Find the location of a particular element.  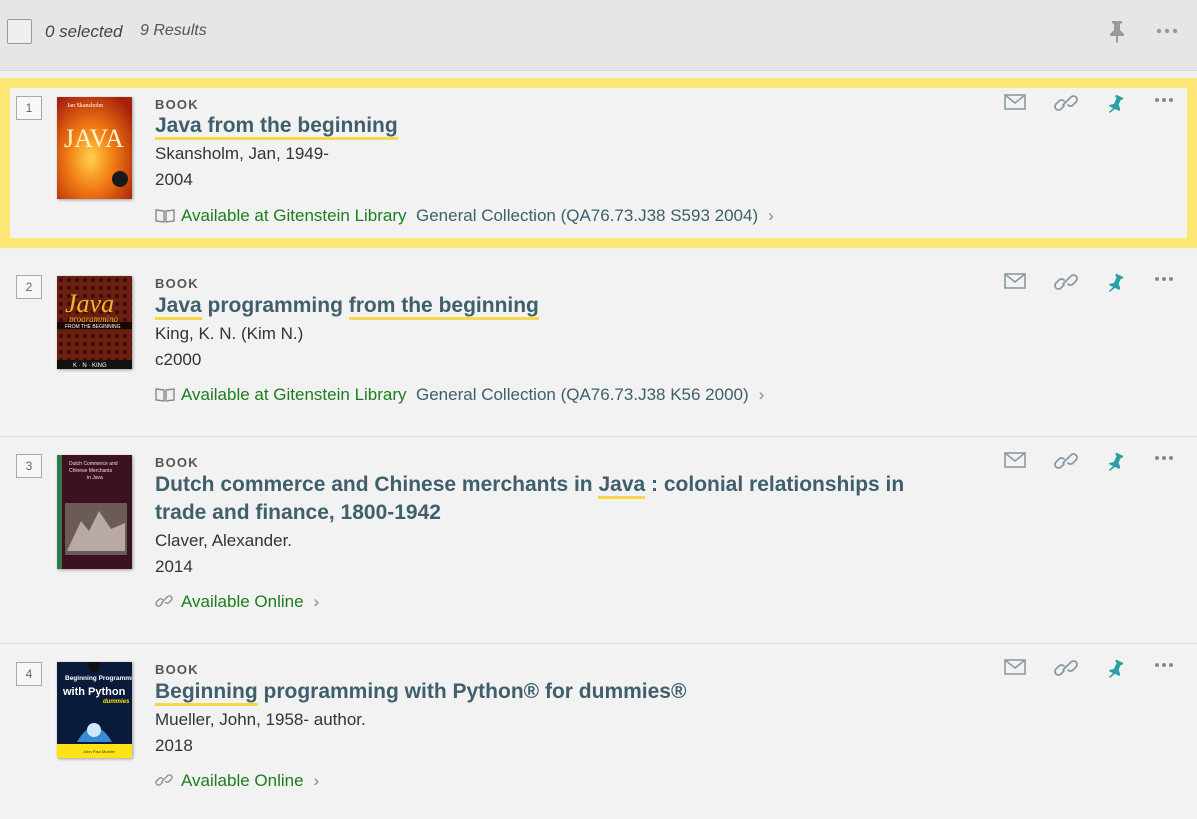

results-toolbar: 0 selected 9 Results is located at coordinates (598, 35).